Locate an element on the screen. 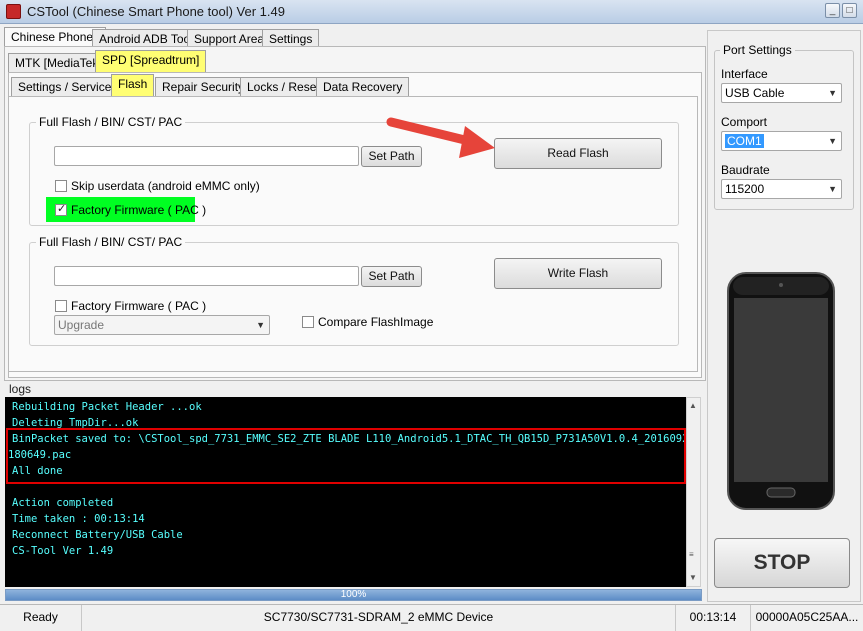  progress-bar: 100% is located at coordinates (353, 595).